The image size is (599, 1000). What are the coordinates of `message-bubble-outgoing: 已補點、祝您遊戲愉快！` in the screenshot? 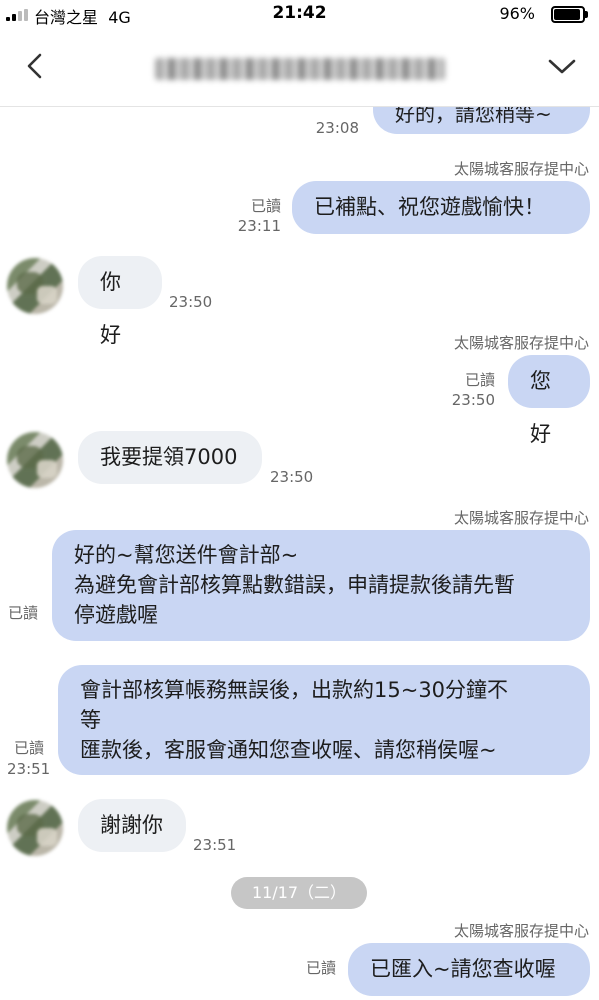 It's located at (441, 207).